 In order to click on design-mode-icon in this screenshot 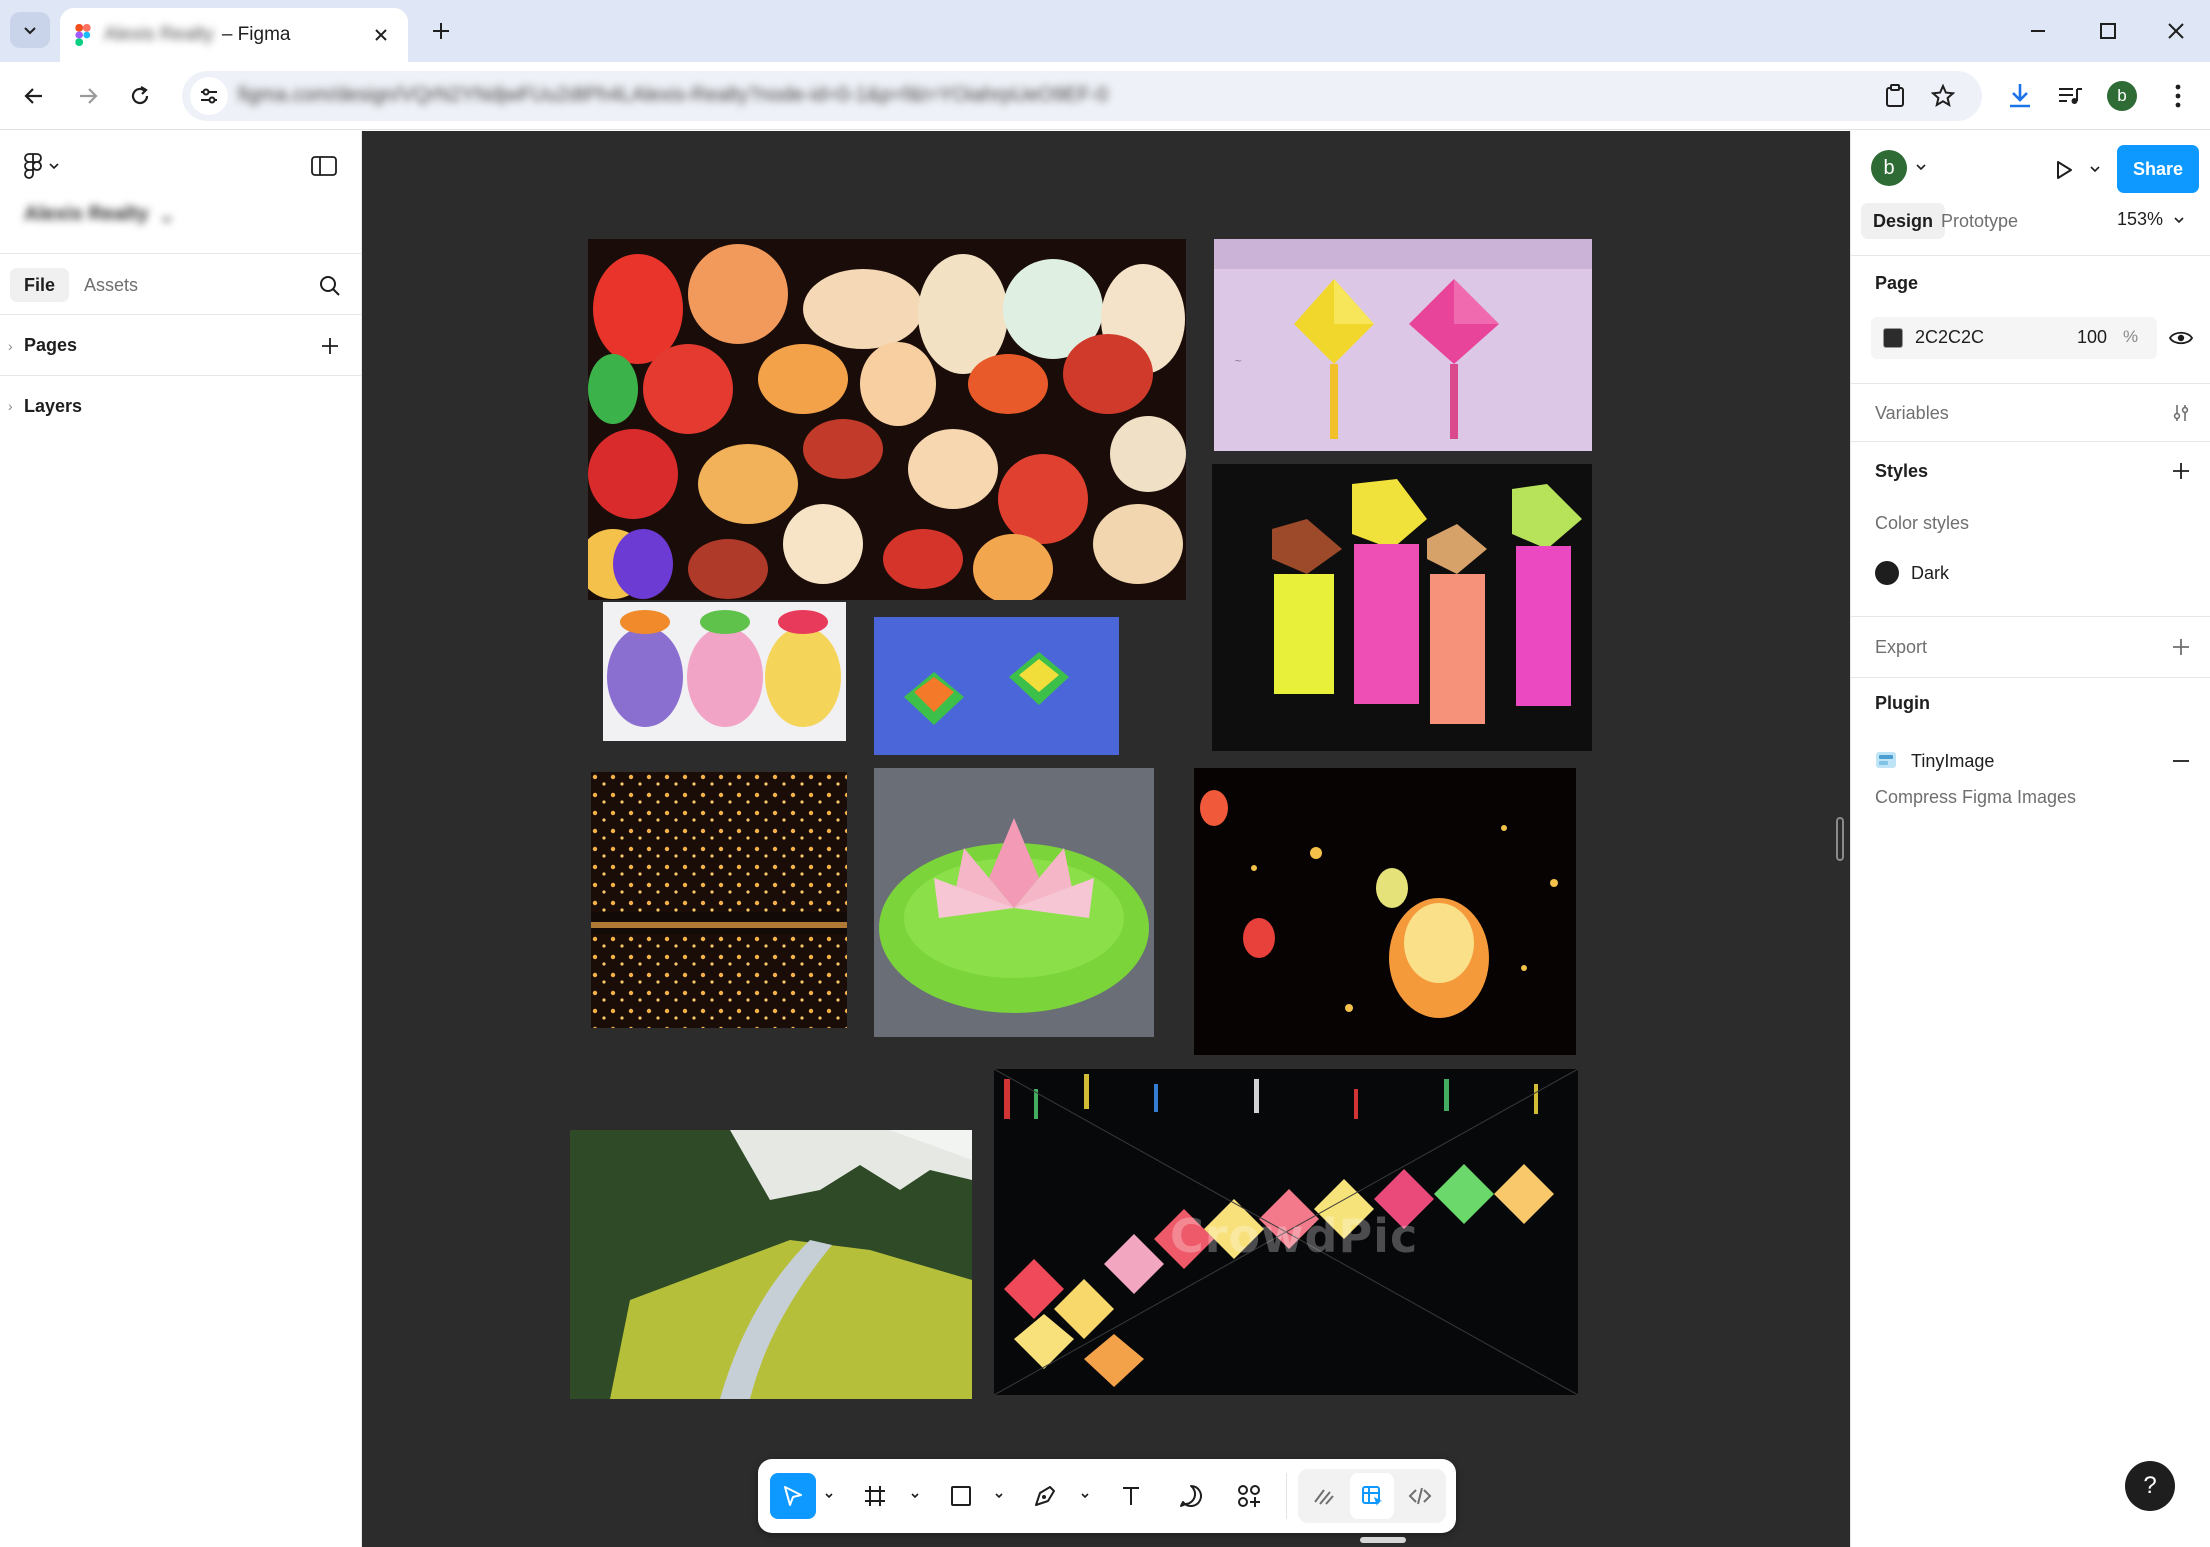, I will do `click(1372, 1496)`.